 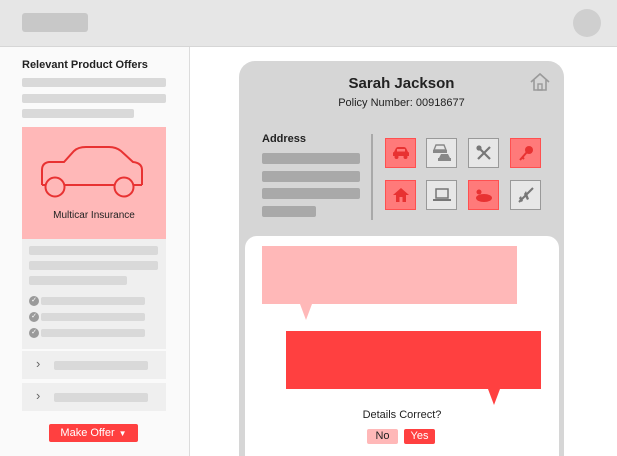 I want to click on laptop-icon, so click(x=441, y=194).